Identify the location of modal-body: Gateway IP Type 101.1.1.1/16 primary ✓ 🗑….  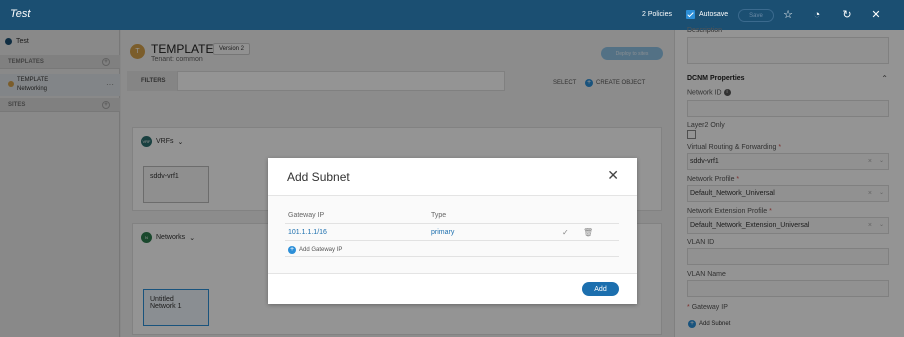
(452, 234).